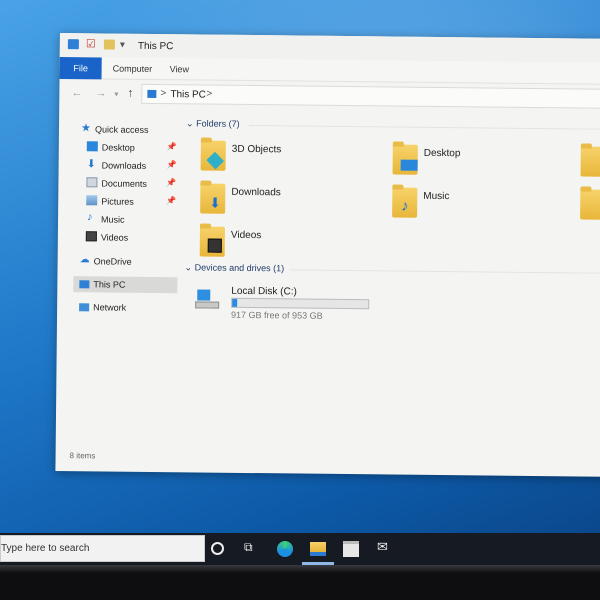 This screenshot has height=600, width=600. I want to click on folder-tile-pictures-partial, so click(589, 207).